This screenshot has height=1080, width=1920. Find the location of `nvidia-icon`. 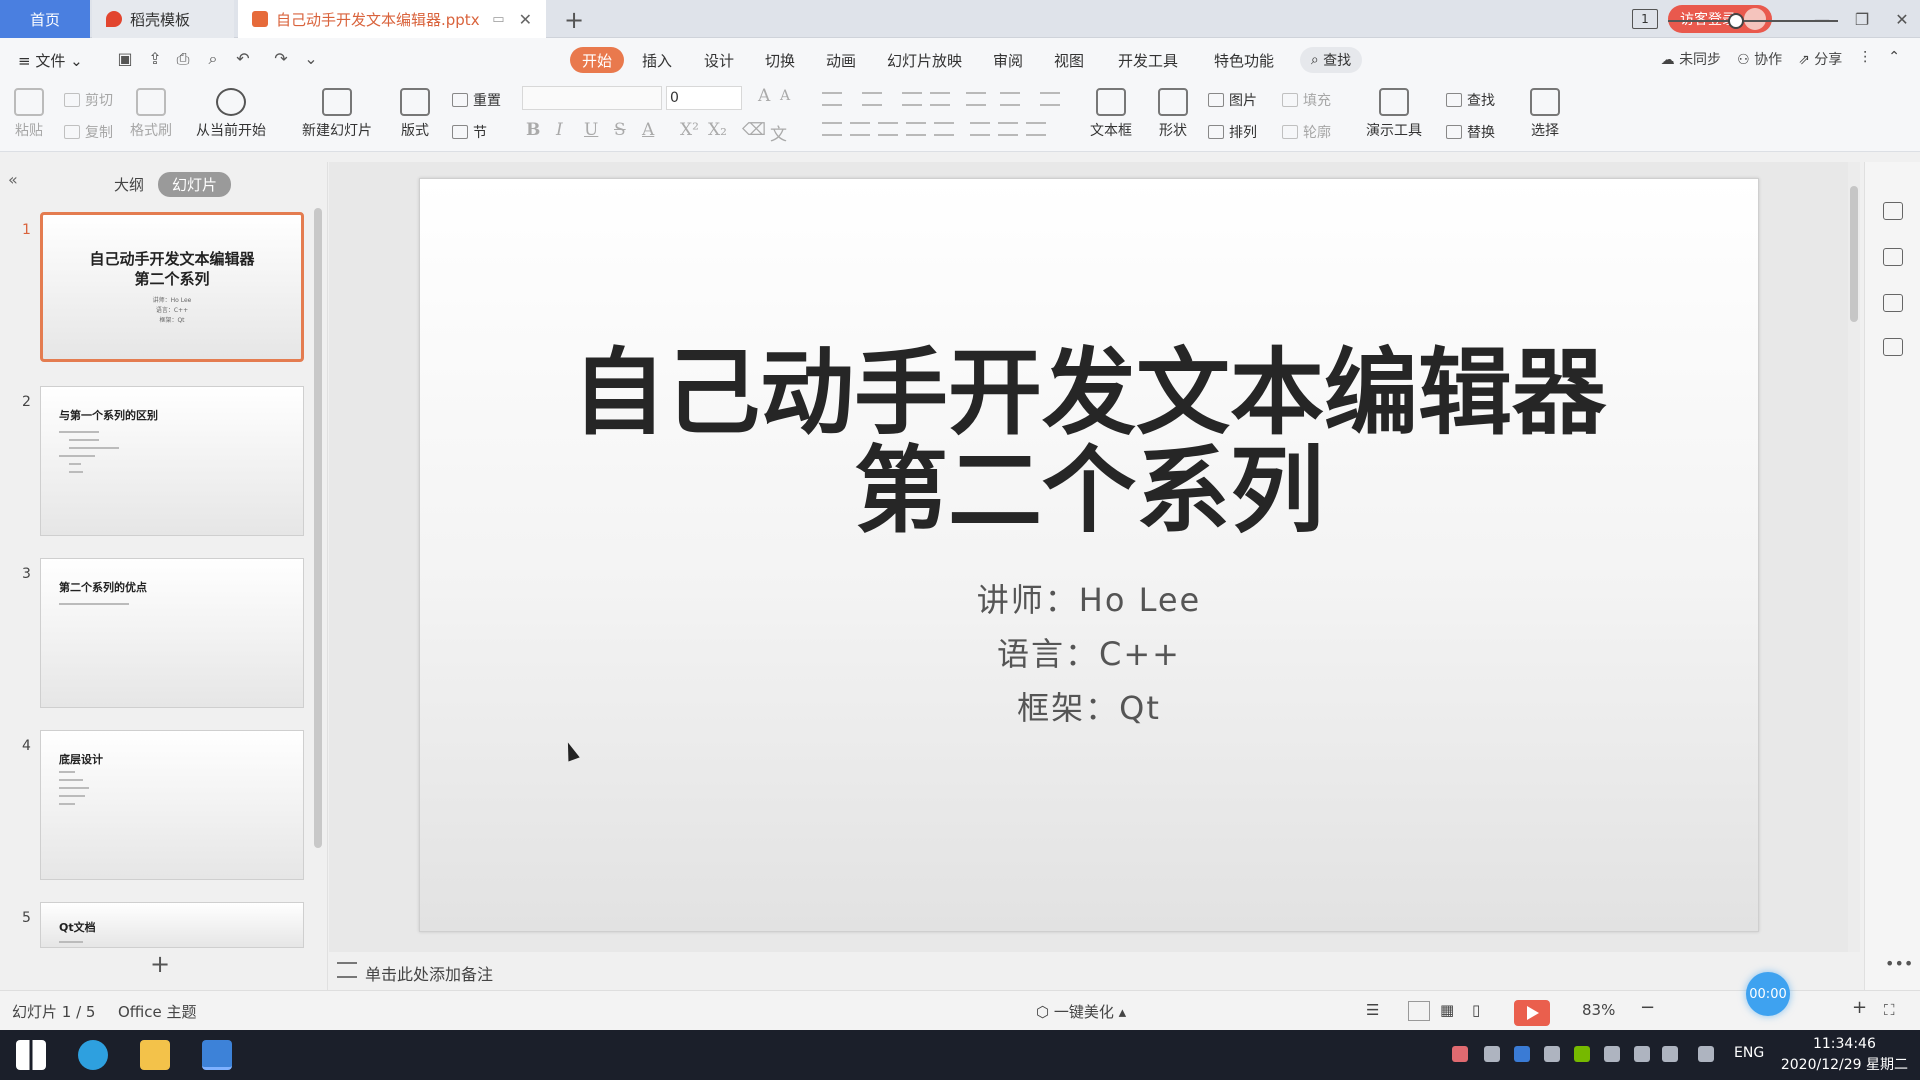

nvidia-icon is located at coordinates (1582, 1054).